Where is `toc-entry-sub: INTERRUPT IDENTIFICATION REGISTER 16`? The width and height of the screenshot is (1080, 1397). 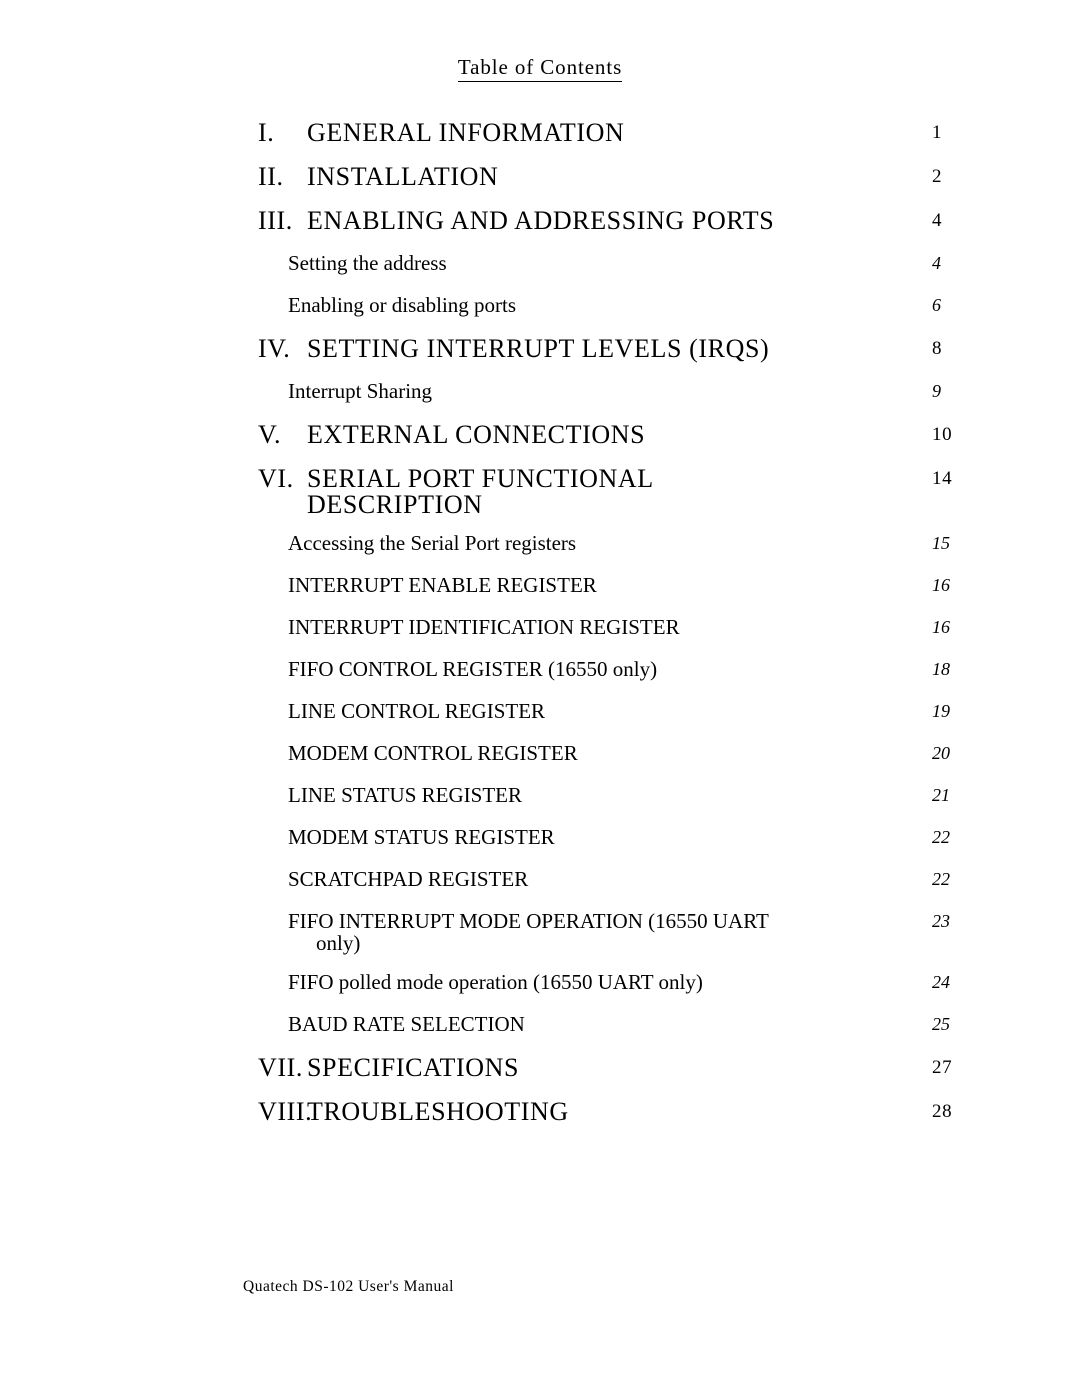 toc-entry-sub: INTERRUPT IDENTIFICATION REGISTER 16 is located at coordinates (540, 628).